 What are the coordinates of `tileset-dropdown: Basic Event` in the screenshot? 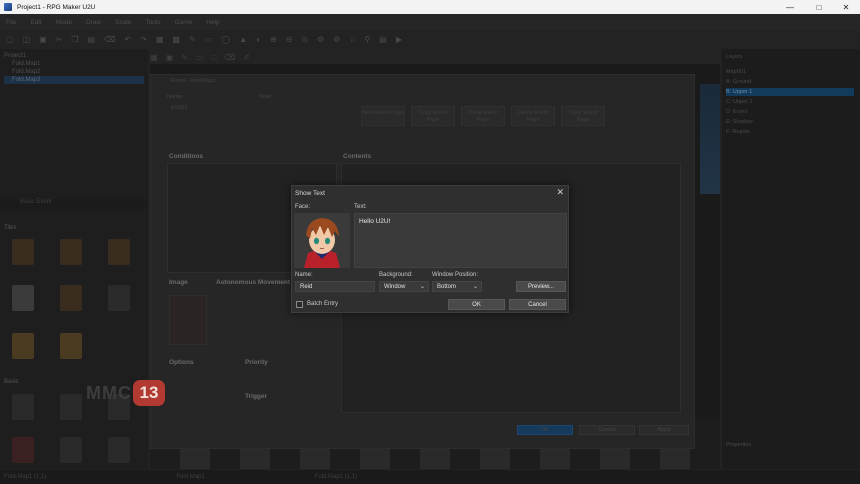 It's located at (74, 204).